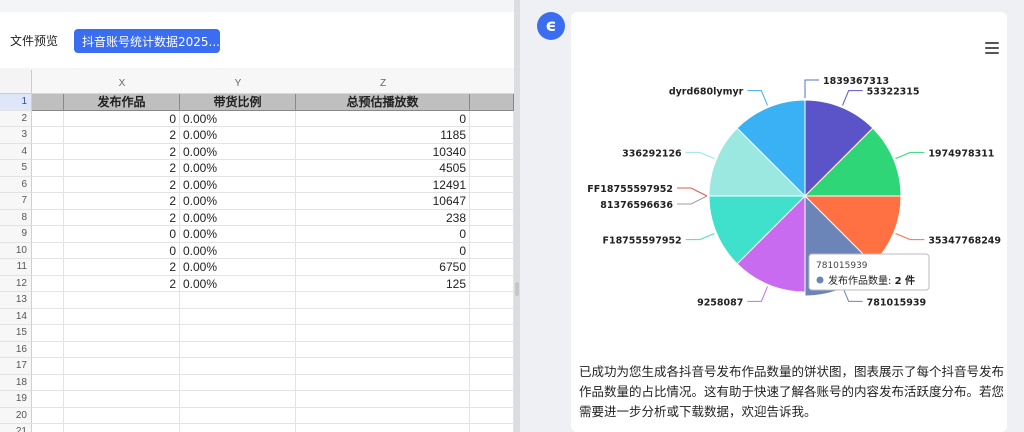 Image resolution: width=1024 pixels, height=432 pixels. Describe the element at coordinates (383, 168) in the screenshot. I see `cell-z: 4505` at that location.